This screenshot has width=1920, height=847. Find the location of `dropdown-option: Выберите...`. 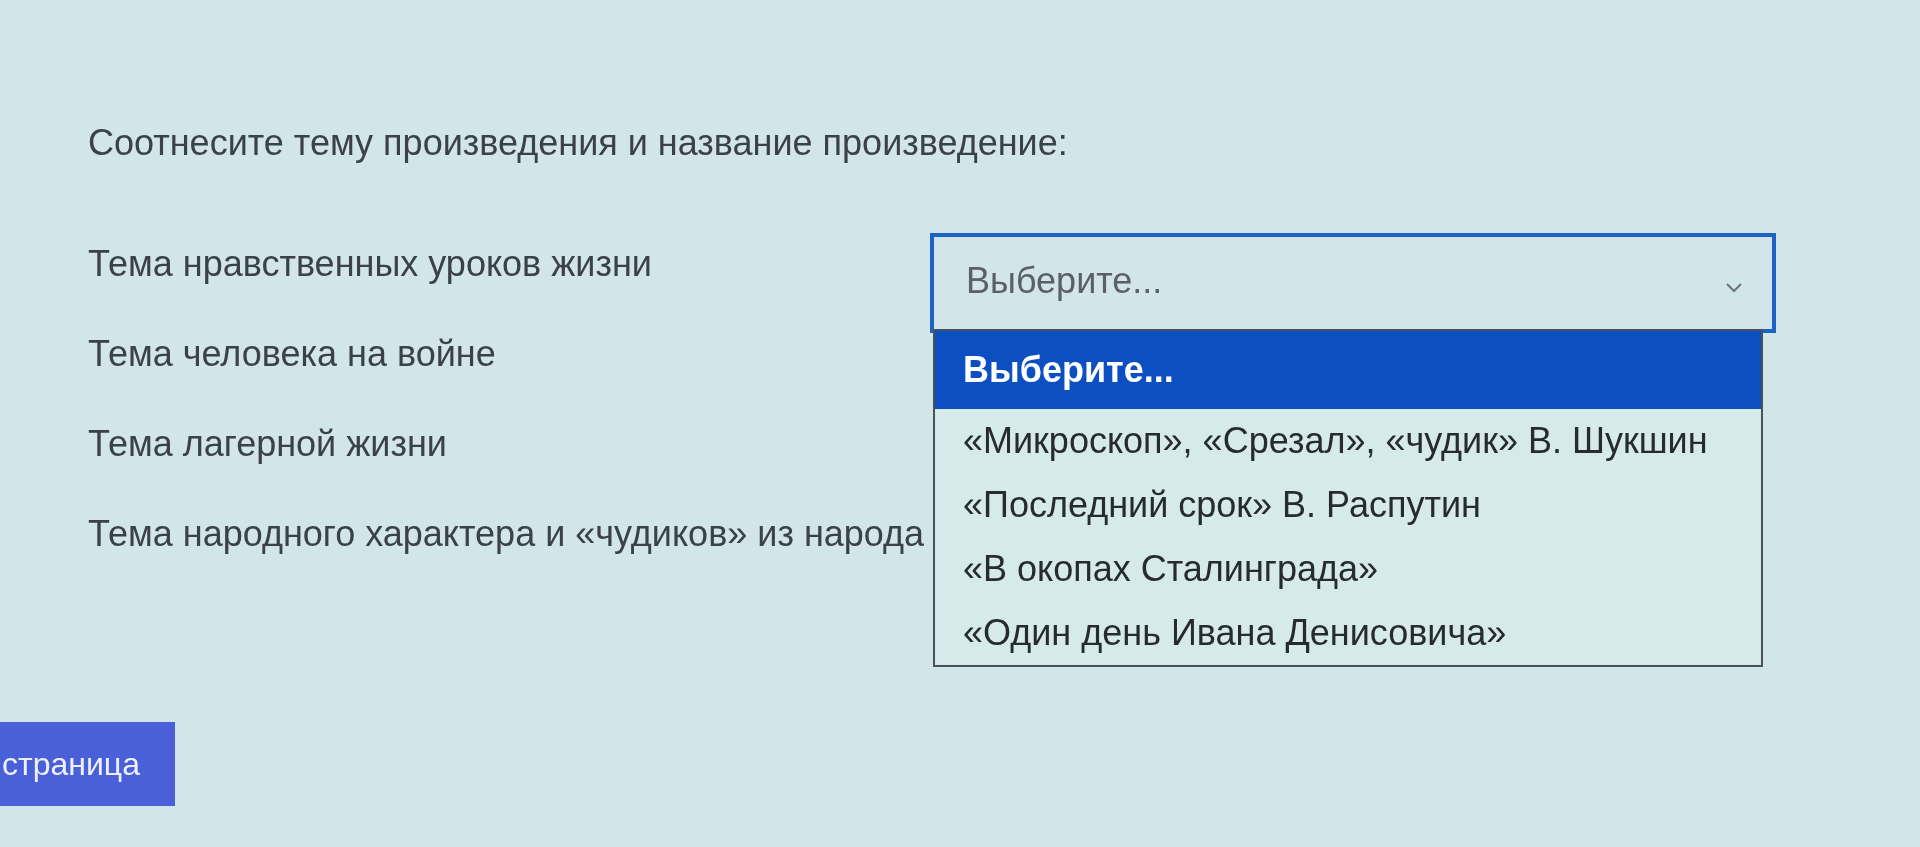

dropdown-option: Выберите... is located at coordinates (1348, 370).